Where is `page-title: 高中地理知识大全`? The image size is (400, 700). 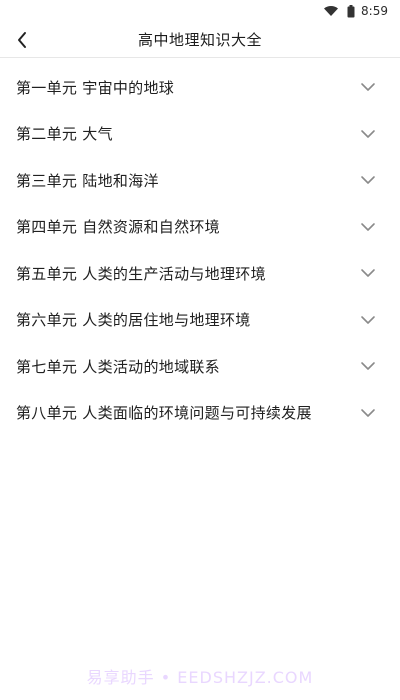
page-title: 高中地理知识大全 is located at coordinates (199, 40).